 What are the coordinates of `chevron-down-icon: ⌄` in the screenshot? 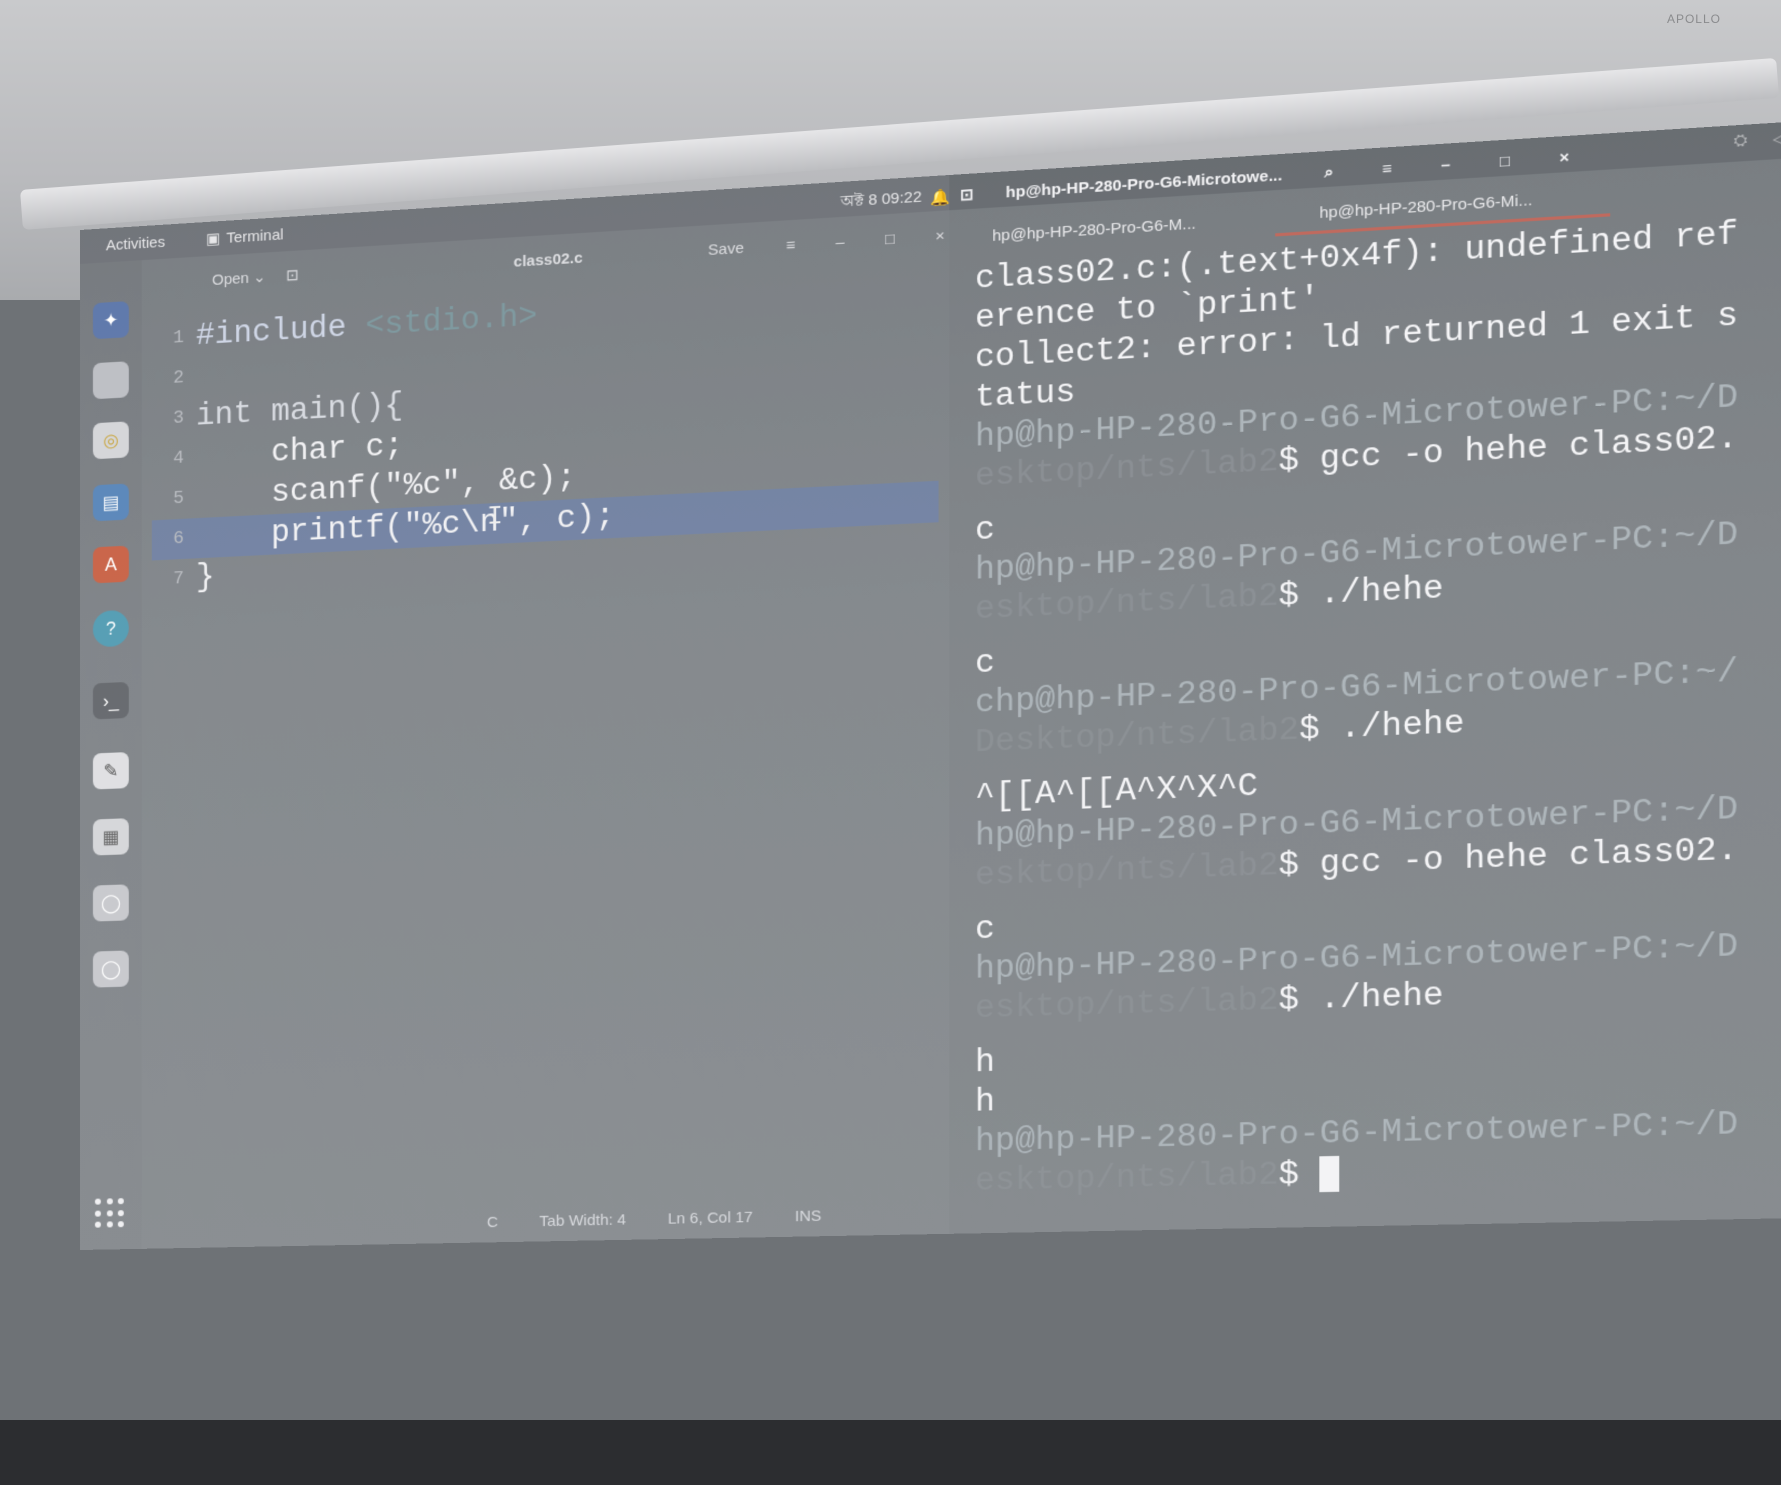 It's located at (259, 277).